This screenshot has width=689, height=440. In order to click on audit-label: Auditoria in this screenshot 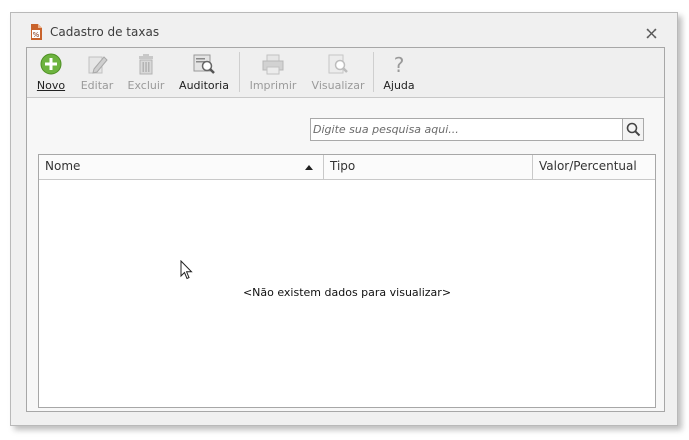, I will do `click(204, 85)`.